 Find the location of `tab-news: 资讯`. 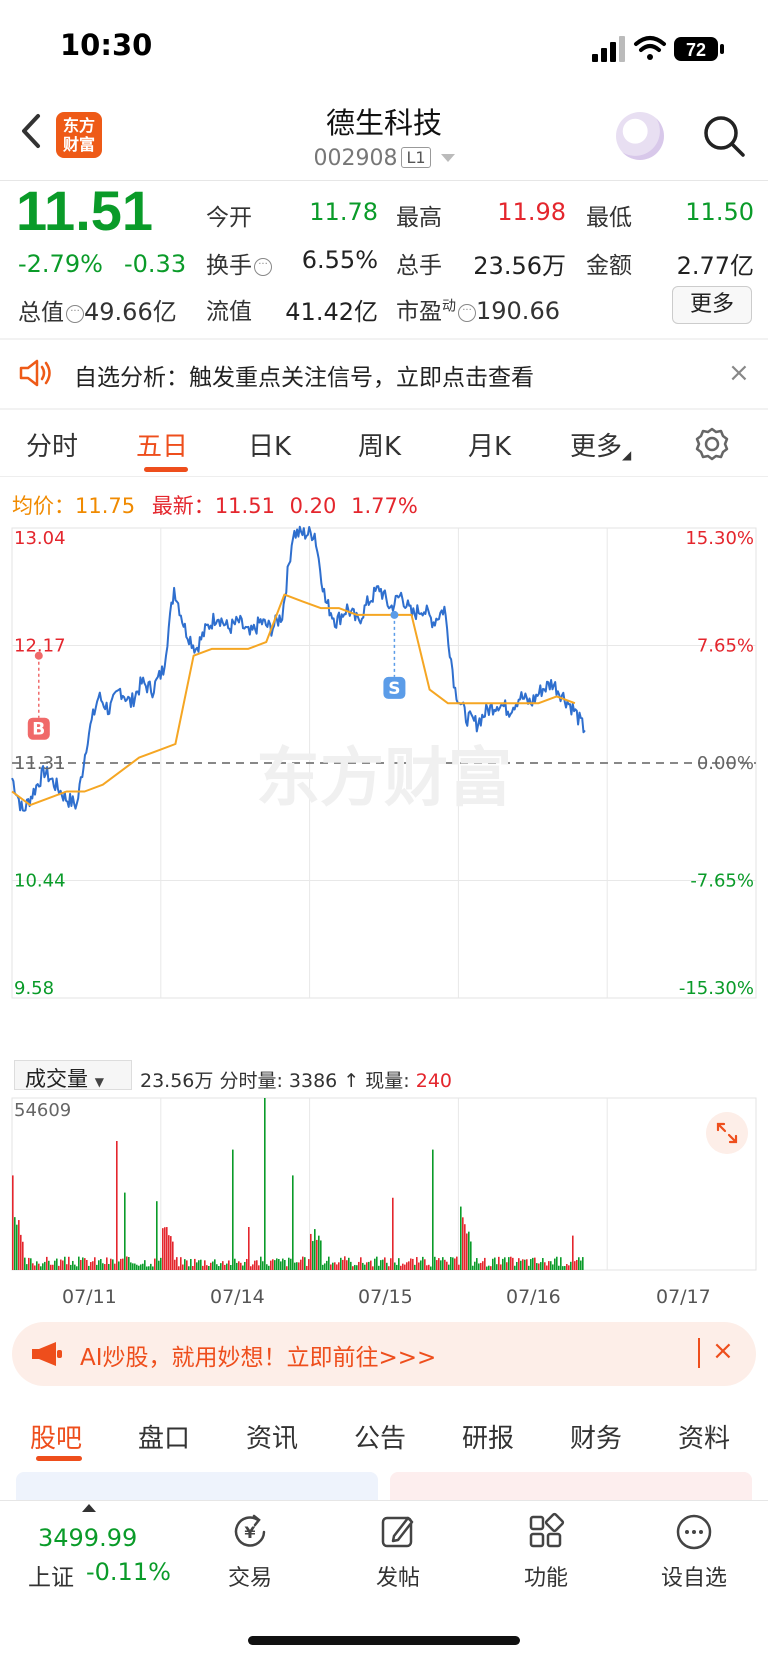

tab-news: 资讯 is located at coordinates (272, 1436).